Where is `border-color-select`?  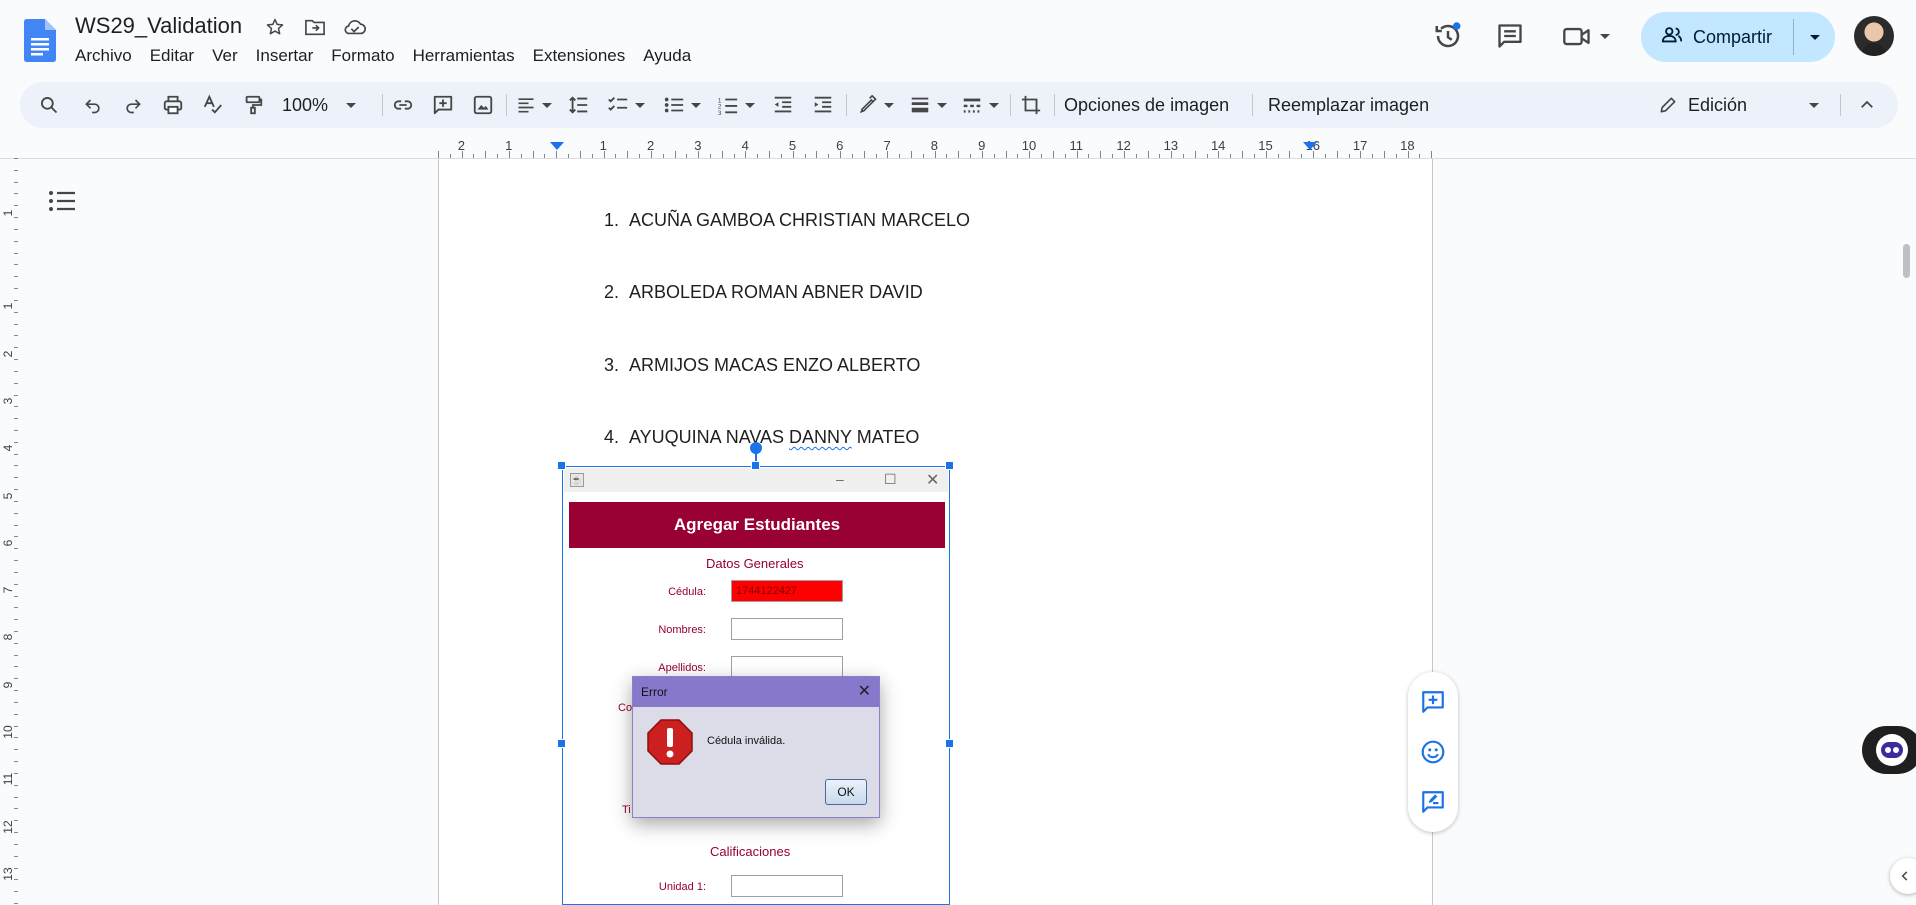
border-color-select is located at coordinates (876, 105).